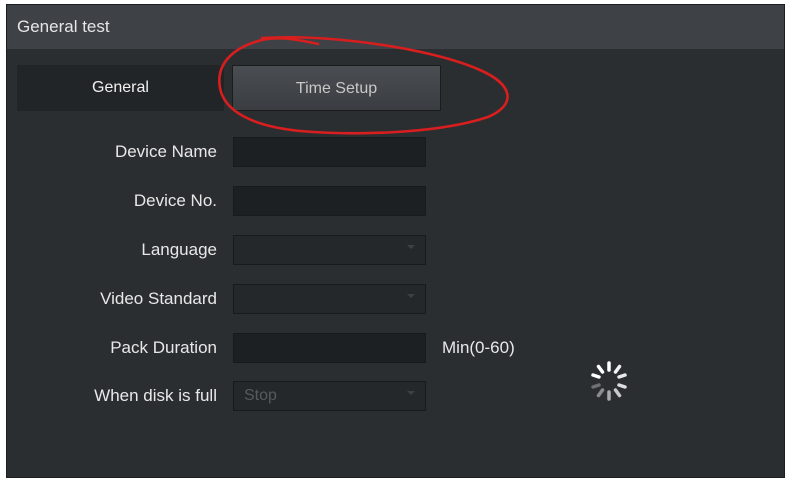  What do you see at coordinates (329, 152) in the screenshot?
I see `device-name-input` at bounding box center [329, 152].